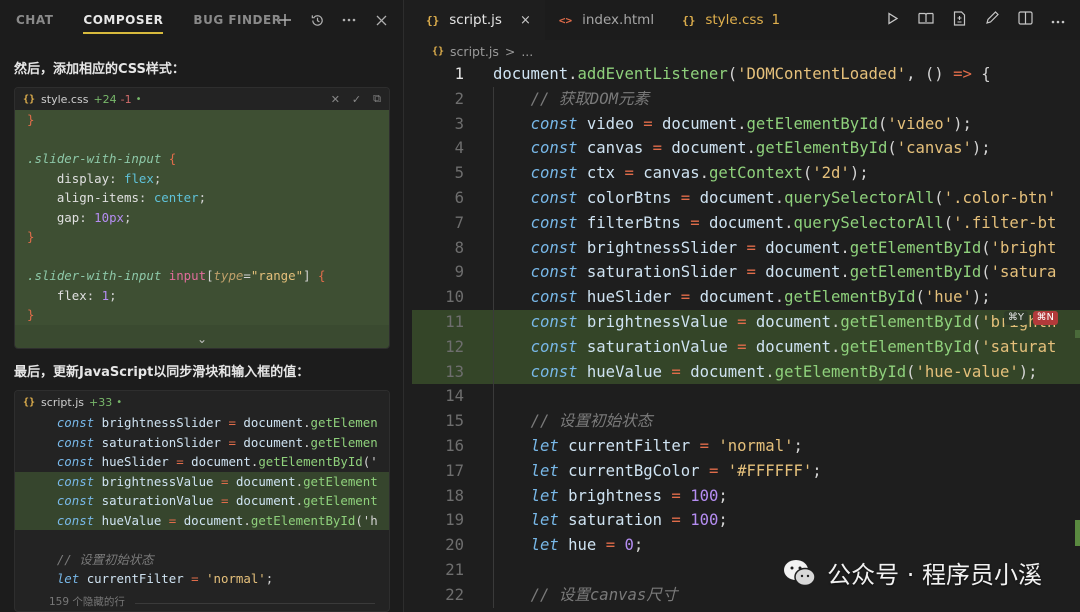  I want to click on close-tab-icon: ×, so click(525, 20).